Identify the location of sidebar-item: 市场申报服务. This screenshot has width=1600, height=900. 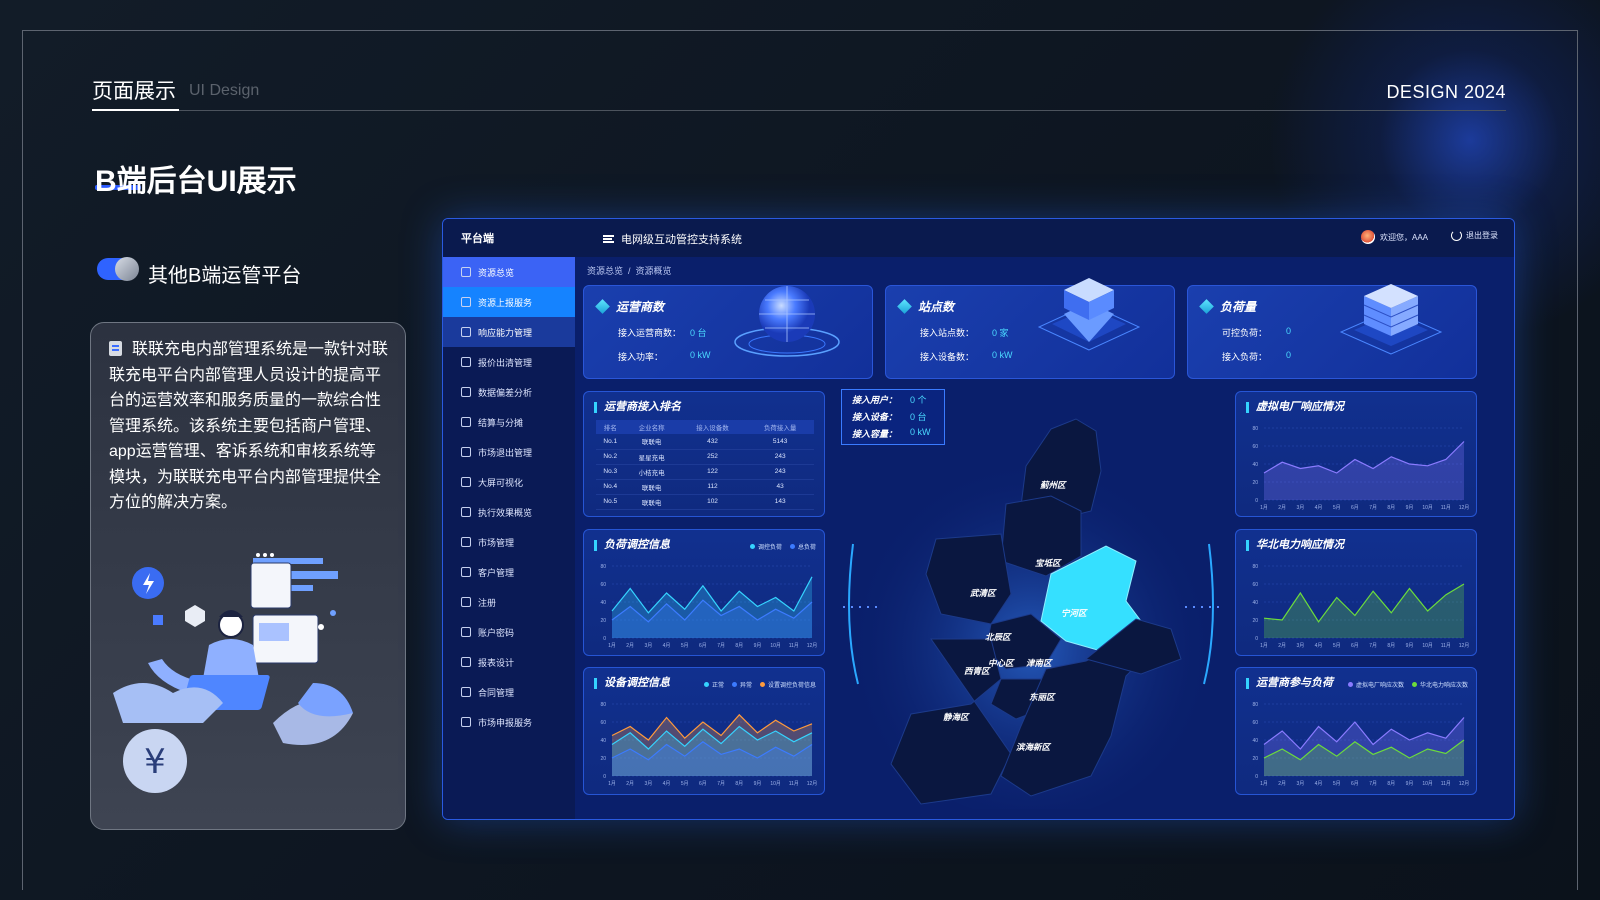
(509, 722).